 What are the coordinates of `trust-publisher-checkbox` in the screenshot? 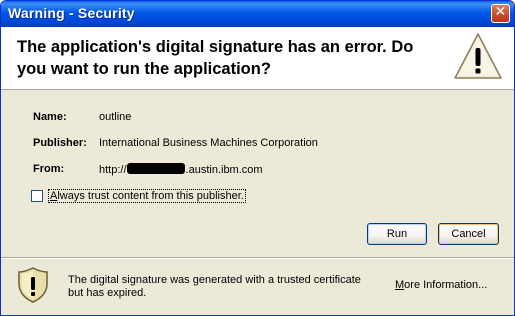 It's located at (37, 196).